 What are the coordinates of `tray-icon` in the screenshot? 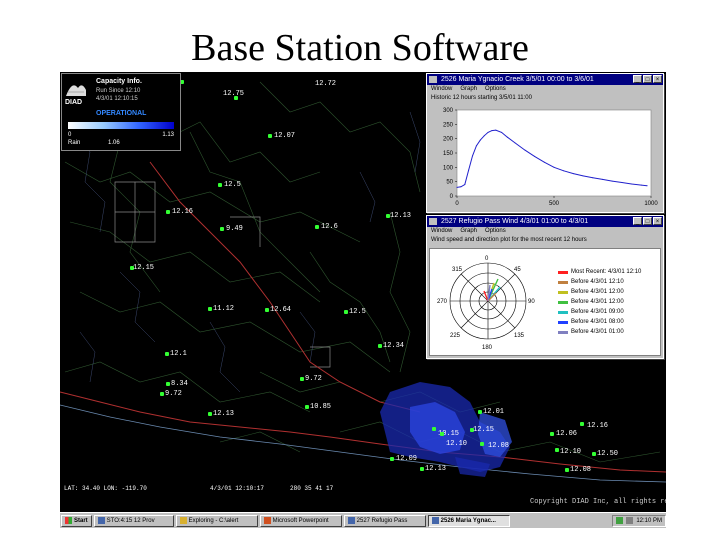 It's located at (620, 520).